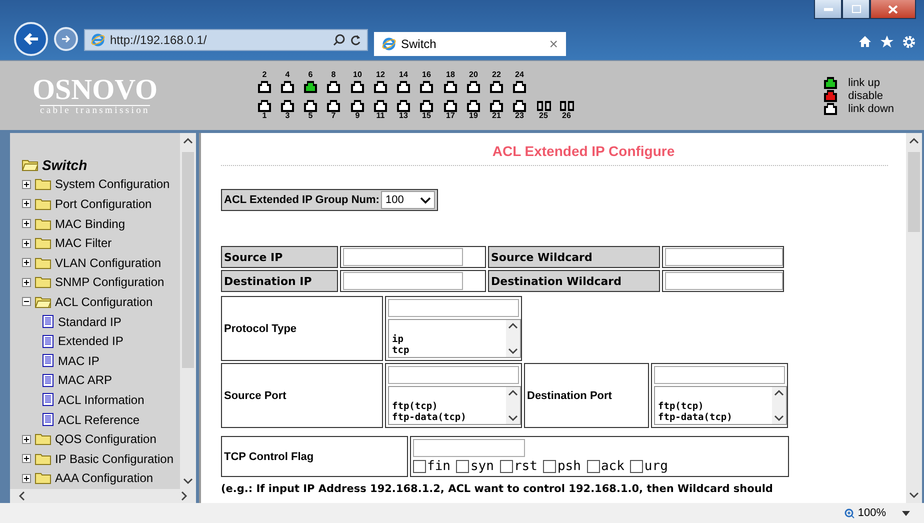 The height and width of the screenshot is (523, 924). What do you see at coordinates (90, 223) in the screenshot?
I see `tree-item: MAC Binding` at bounding box center [90, 223].